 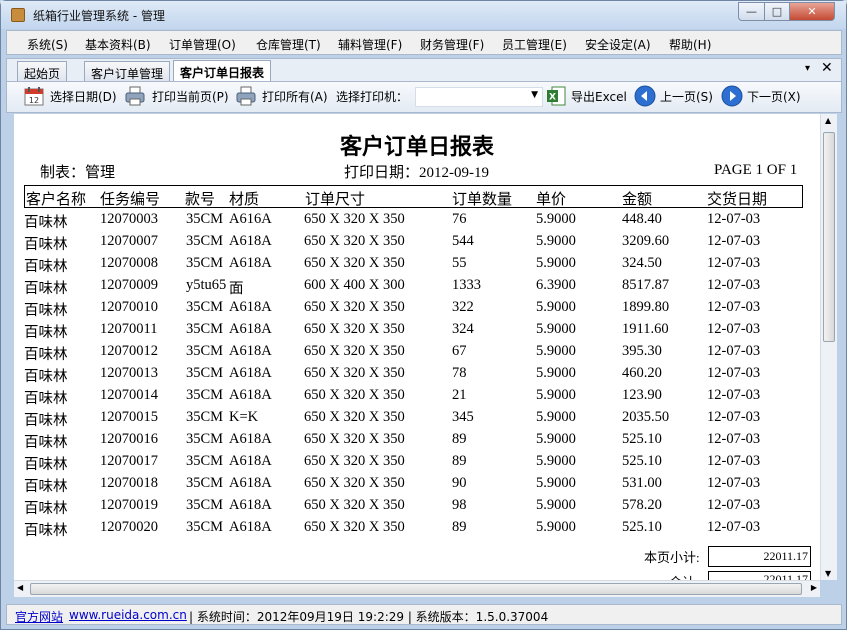 What do you see at coordinates (250, 373) in the screenshot?
I see `cell-material: A618A` at bounding box center [250, 373].